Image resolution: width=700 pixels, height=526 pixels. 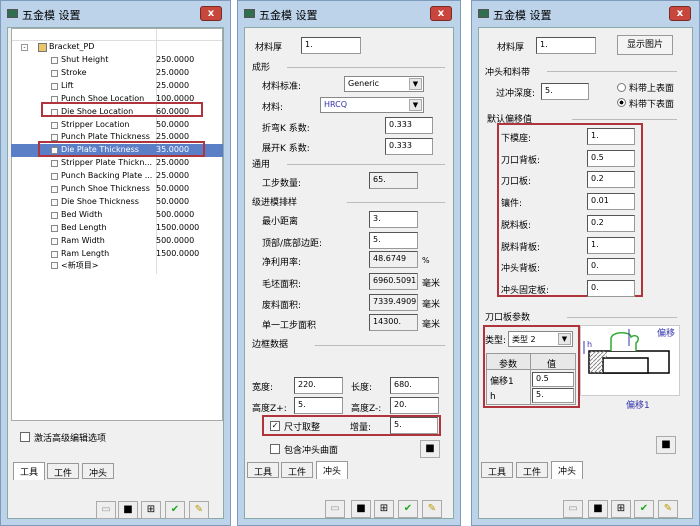 What do you see at coordinates (275, 426) in the screenshot?
I see `round-size-checkbox: ✓` at bounding box center [275, 426].